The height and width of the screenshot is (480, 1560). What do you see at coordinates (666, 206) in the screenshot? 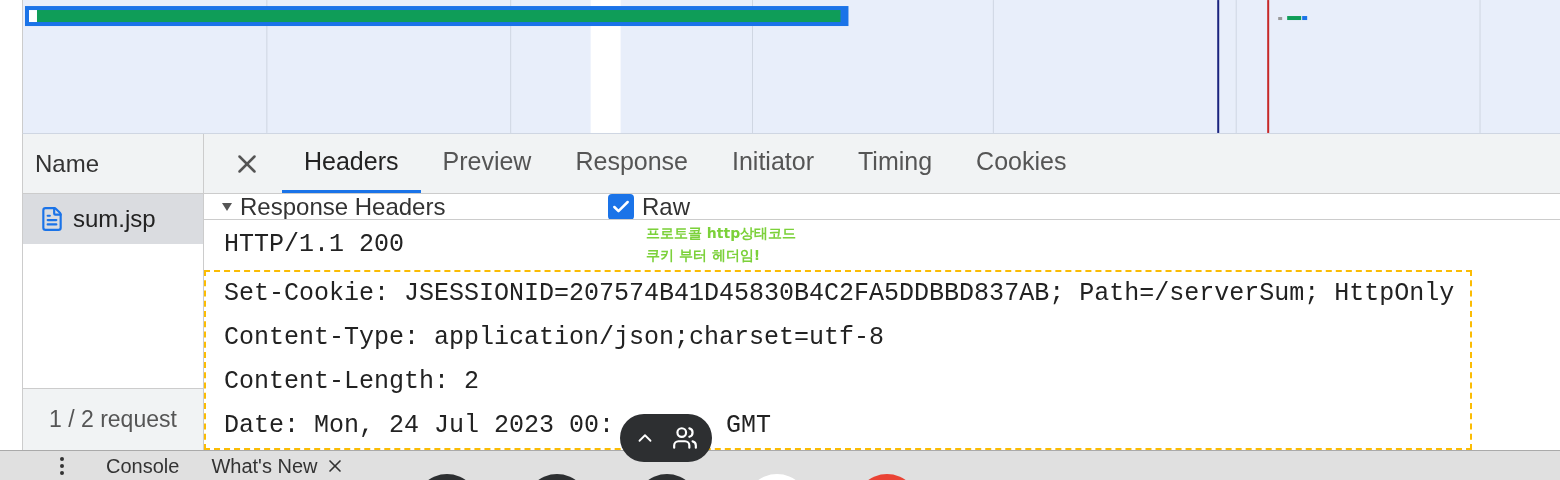
I see `raw-label: Raw` at bounding box center [666, 206].